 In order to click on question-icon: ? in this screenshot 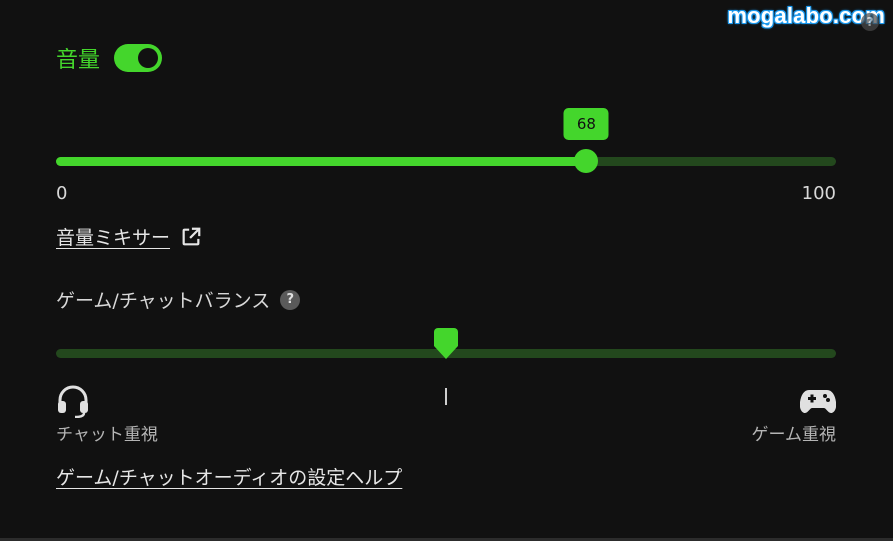, I will do `click(290, 299)`.